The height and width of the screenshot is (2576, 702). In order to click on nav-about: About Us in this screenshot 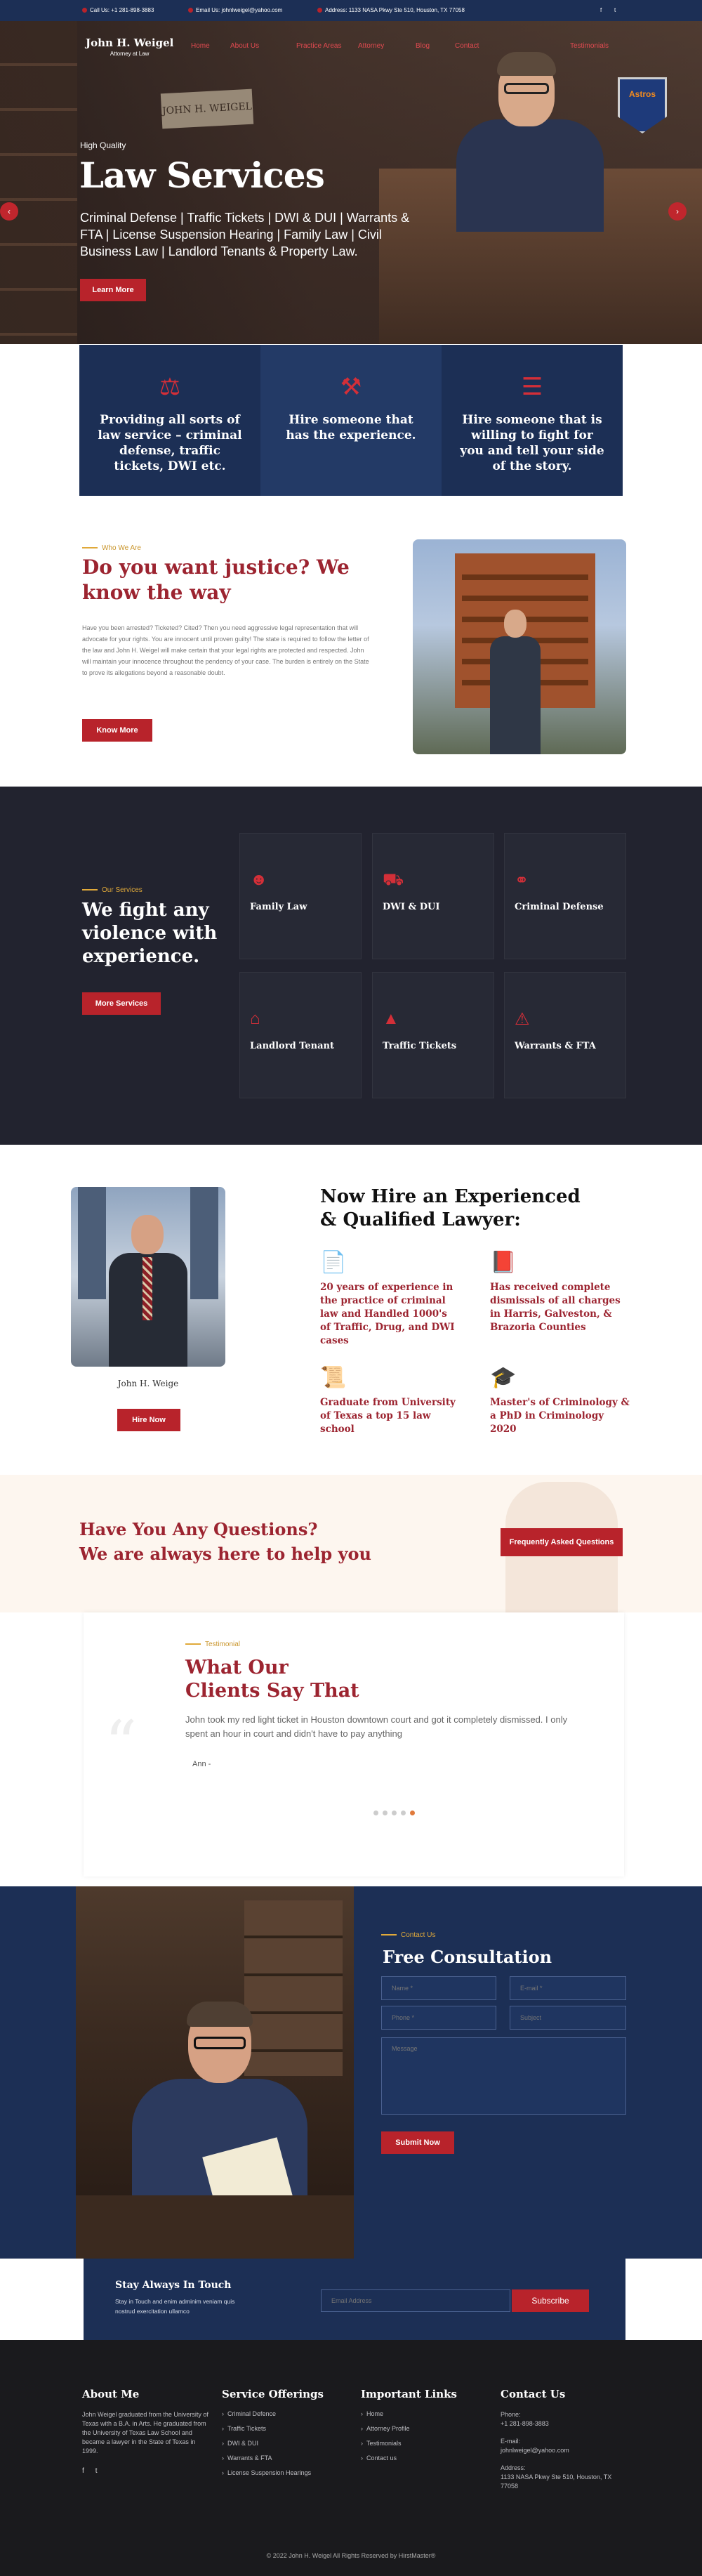, I will do `click(244, 46)`.